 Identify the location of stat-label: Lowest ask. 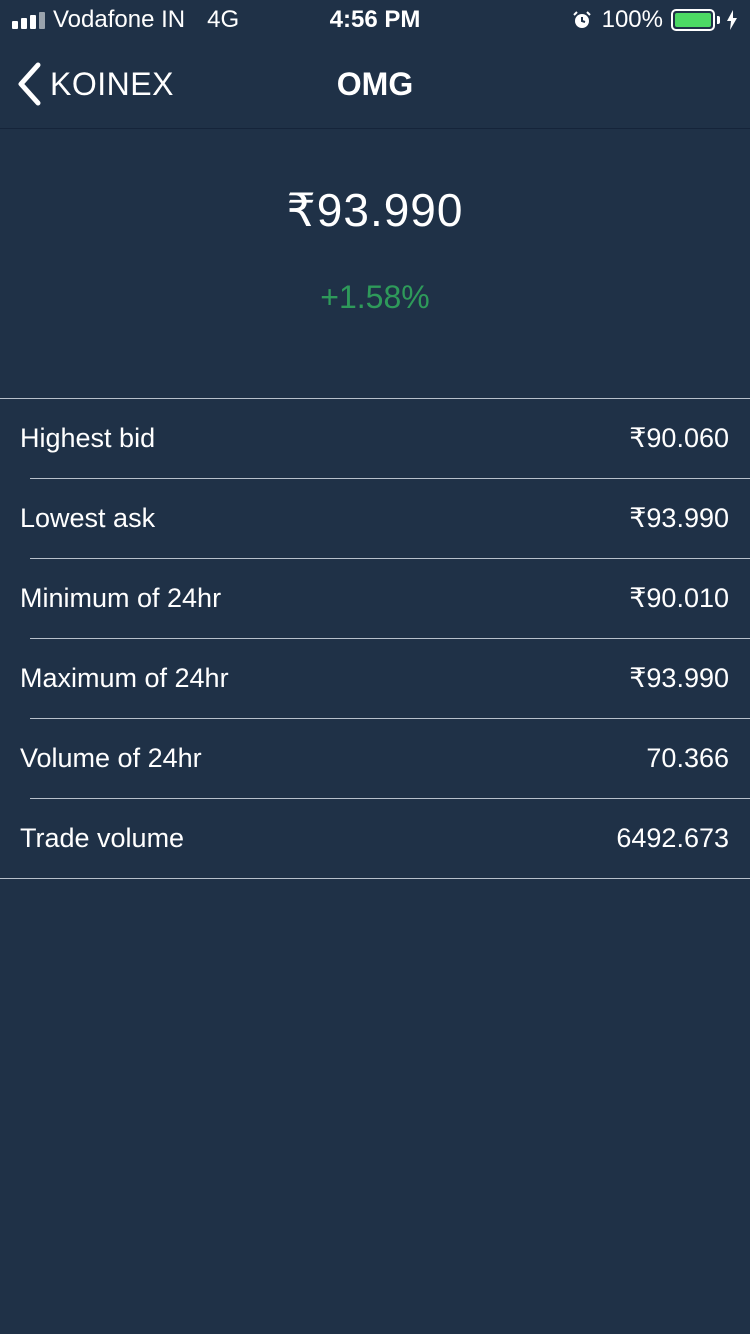
(88, 518).